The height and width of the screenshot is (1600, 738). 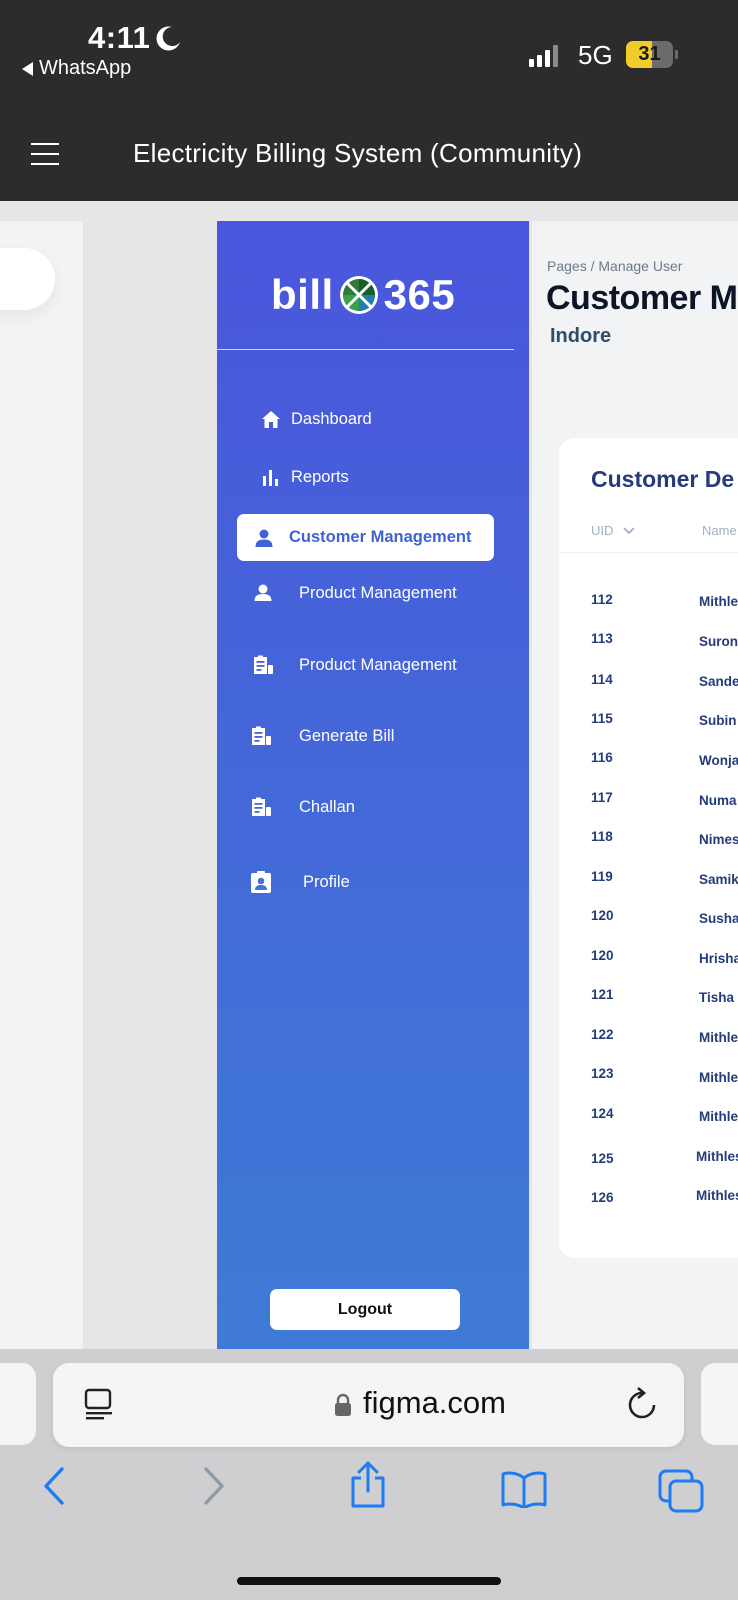 What do you see at coordinates (642, 1404) in the screenshot?
I see `reload-icon` at bounding box center [642, 1404].